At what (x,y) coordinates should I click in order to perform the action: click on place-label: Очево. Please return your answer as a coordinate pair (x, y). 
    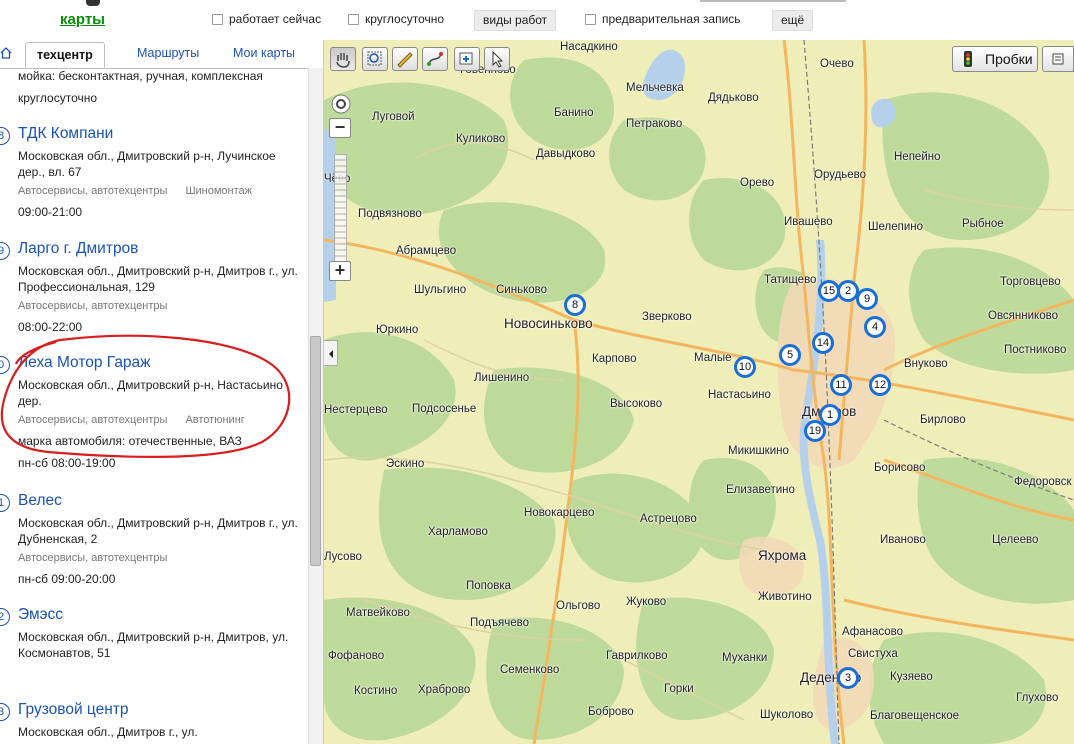
    Looking at the image, I should click on (837, 64).